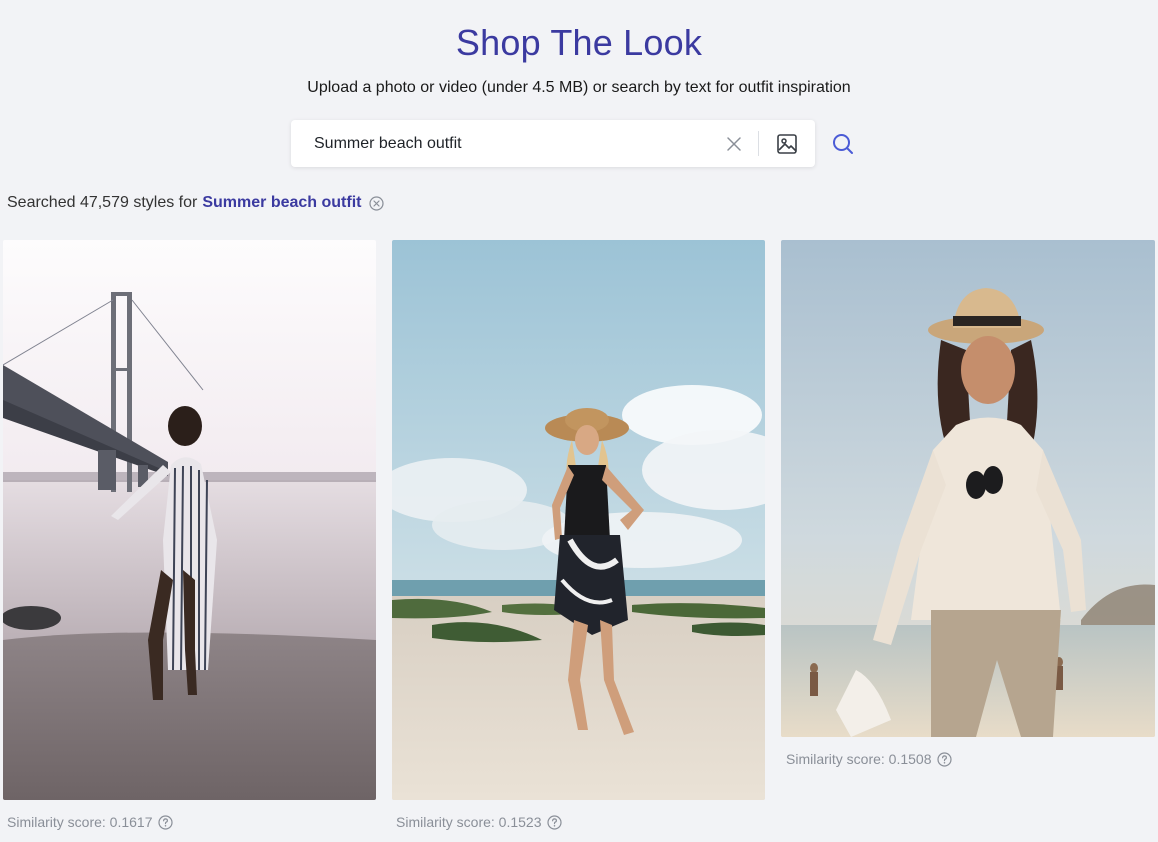 The width and height of the screenshot is (1158, 842). I want to click on search-input, so click(512, 143).